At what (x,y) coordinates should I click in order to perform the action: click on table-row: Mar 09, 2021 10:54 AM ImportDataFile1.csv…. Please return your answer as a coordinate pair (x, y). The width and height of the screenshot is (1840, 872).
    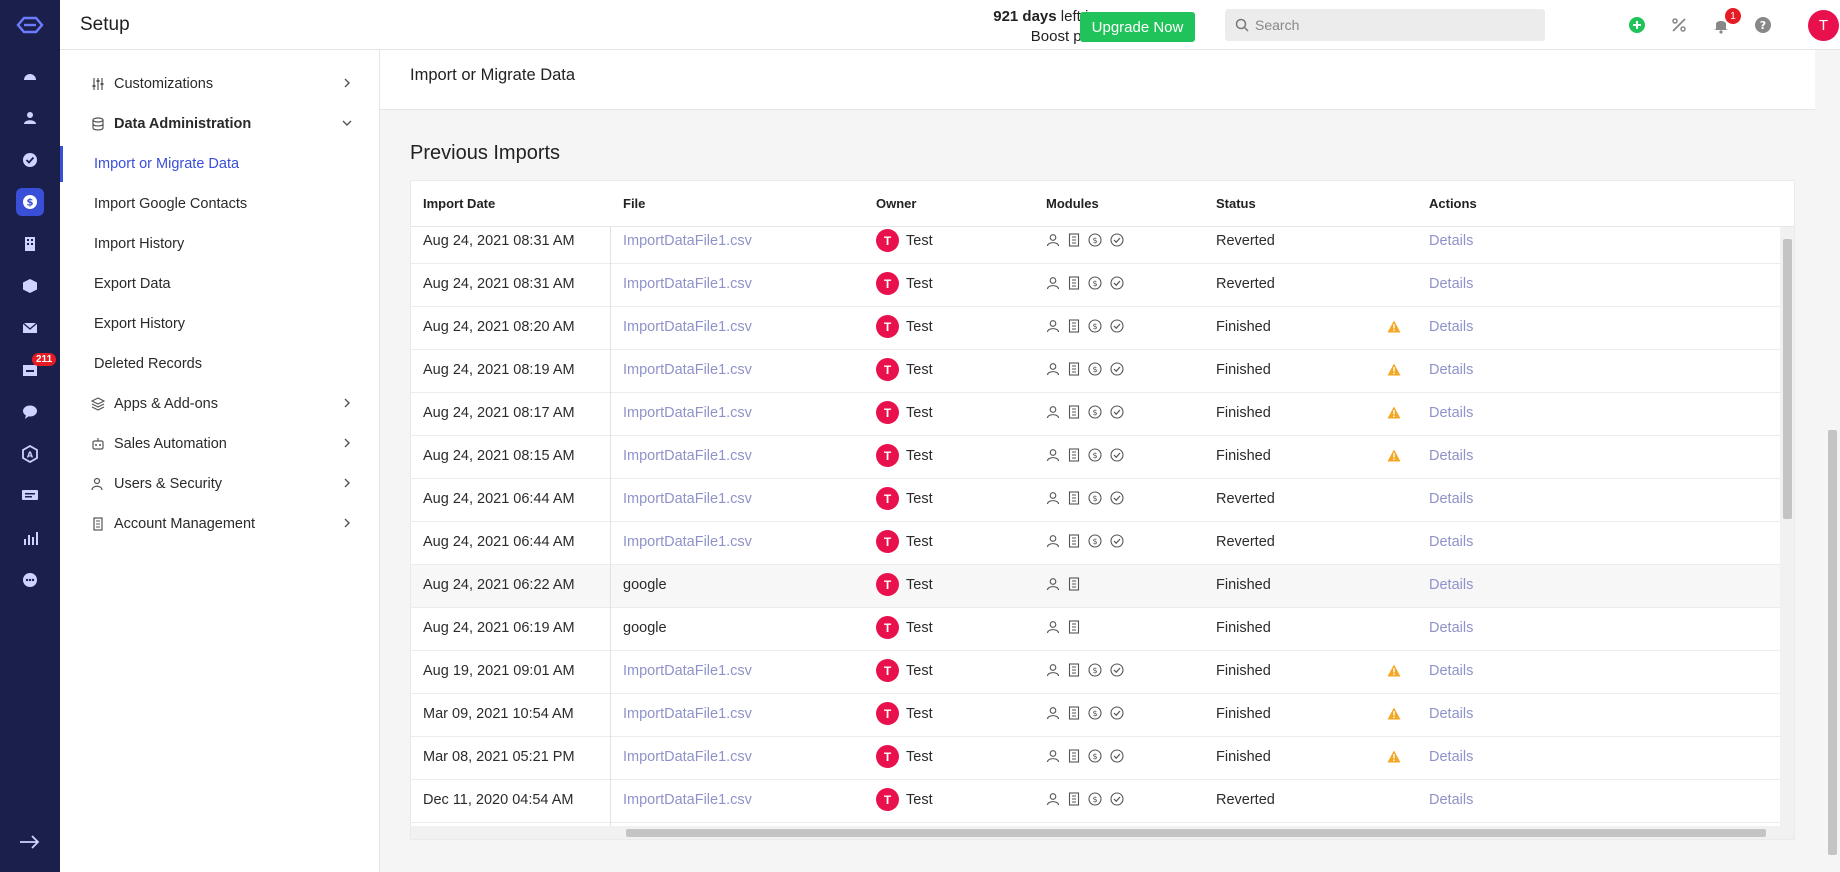
    Looking at the image, I should click on (1096, 715).